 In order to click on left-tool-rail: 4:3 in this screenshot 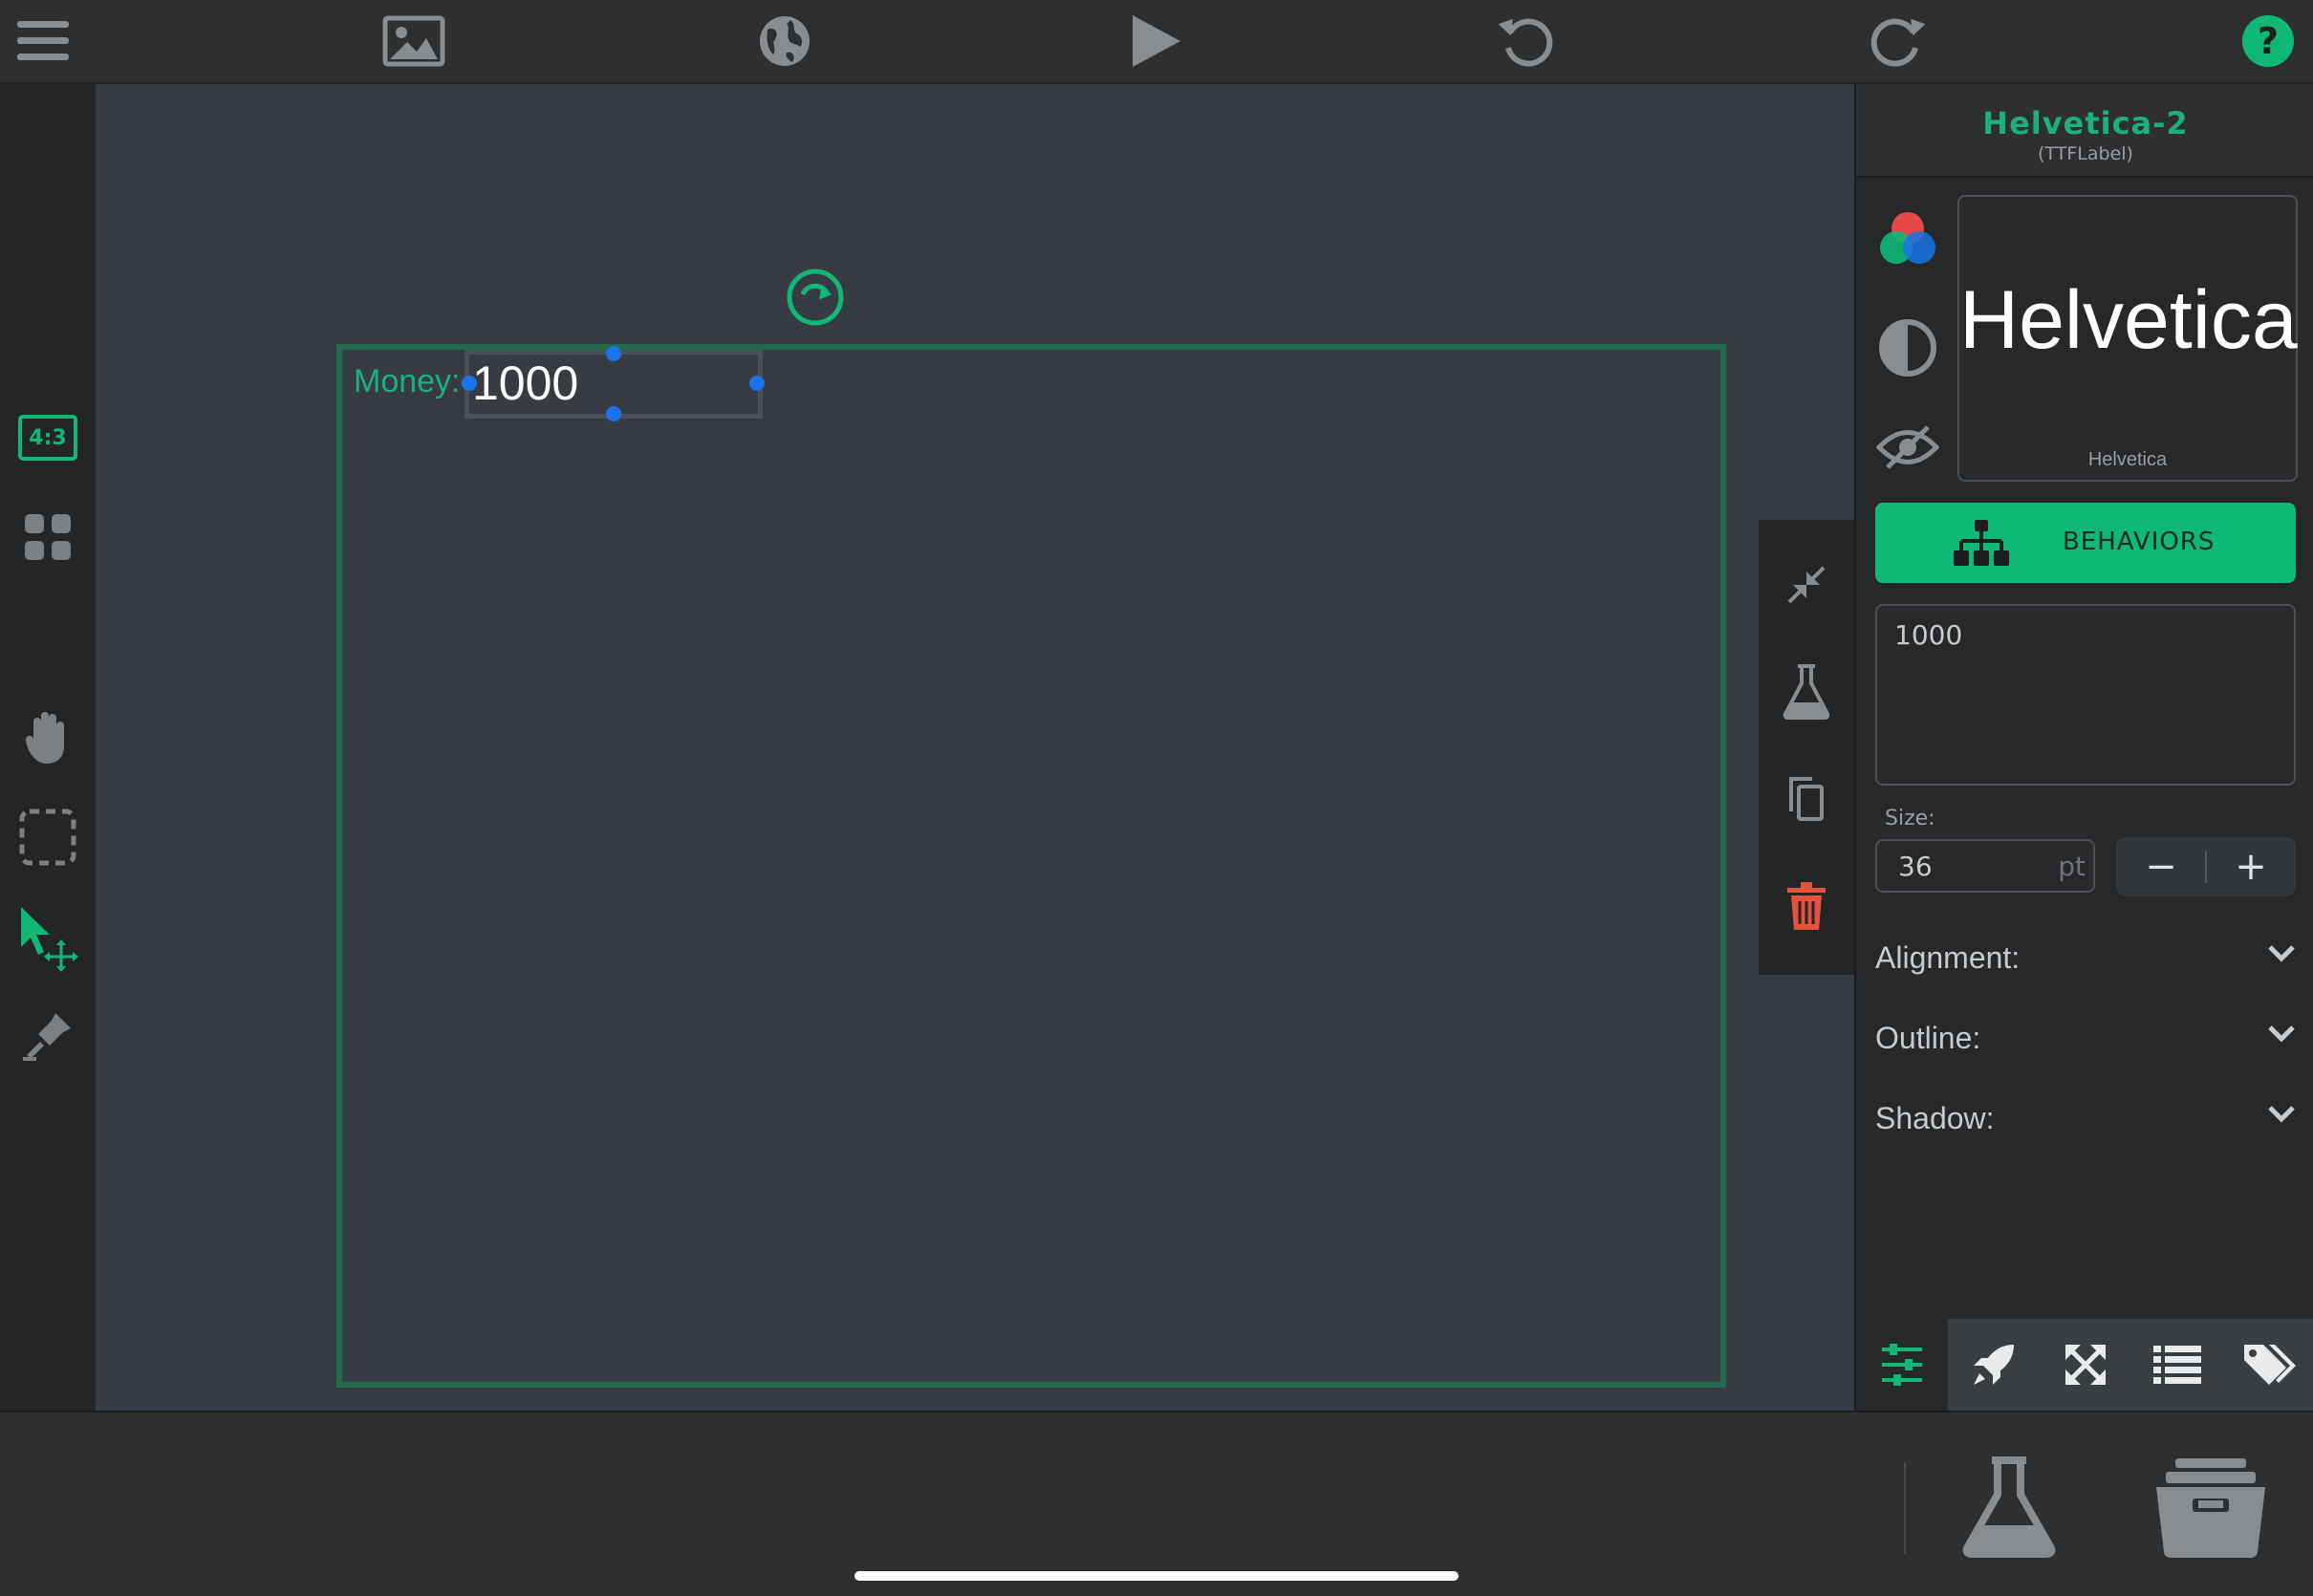, I will do `click(48, 748)`.